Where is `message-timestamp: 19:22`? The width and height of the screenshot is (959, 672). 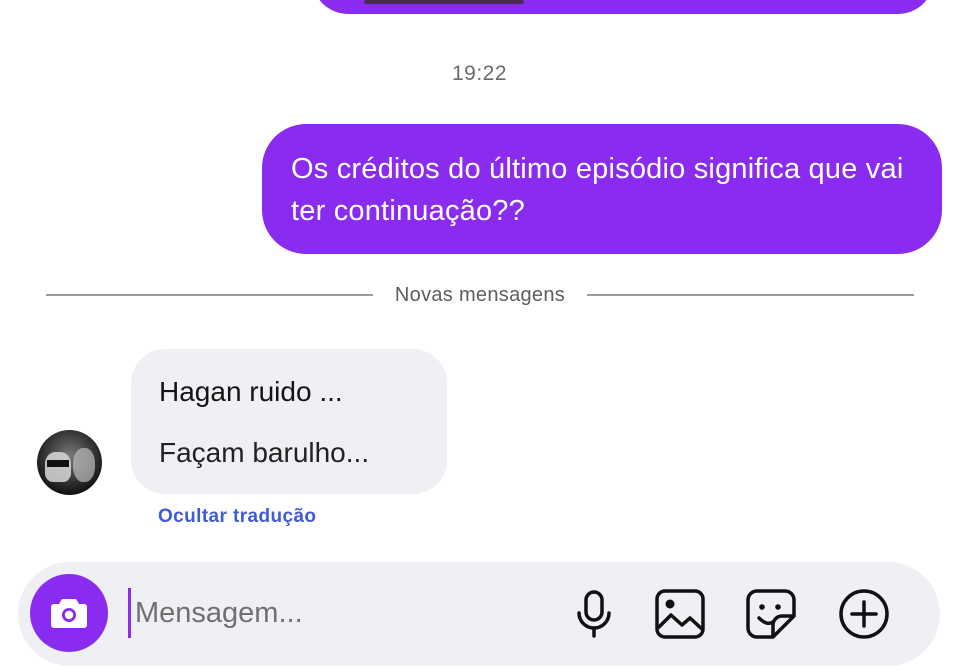 message-timestamp: 19:22 is located at coordinates (479, 73).